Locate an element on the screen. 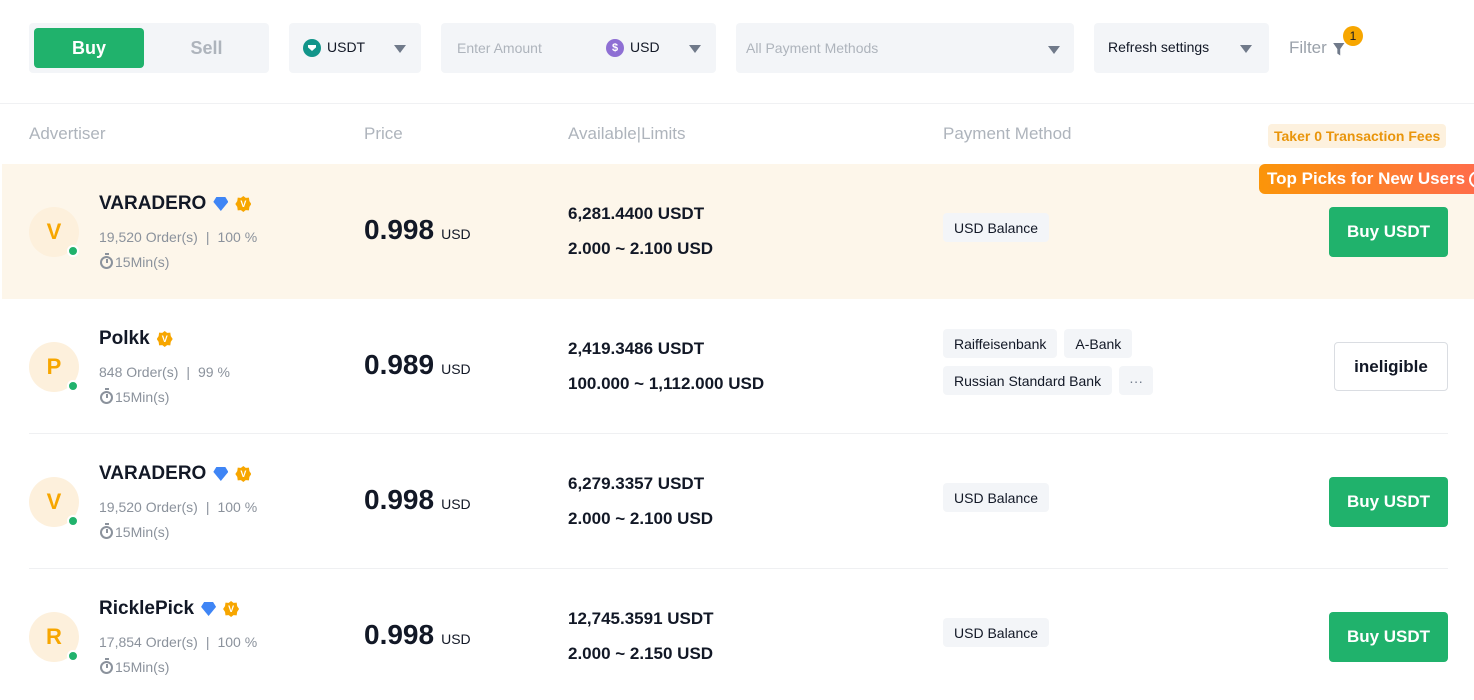  avatar: P is located at coordinates (54, 367).